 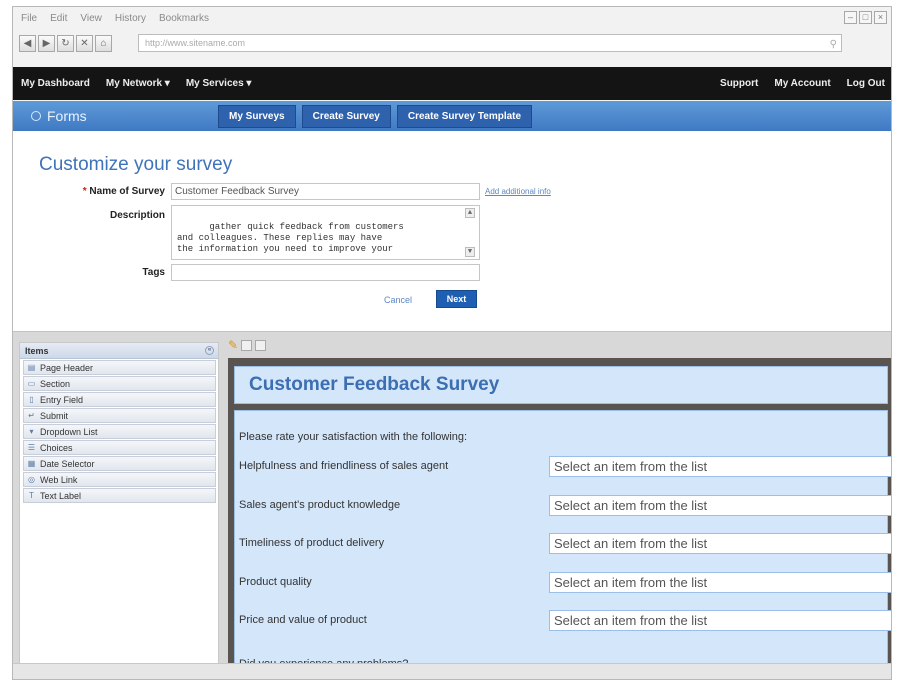 I want to click on description-scrollbar: ▲ ▼, so click(x=471, y=232).